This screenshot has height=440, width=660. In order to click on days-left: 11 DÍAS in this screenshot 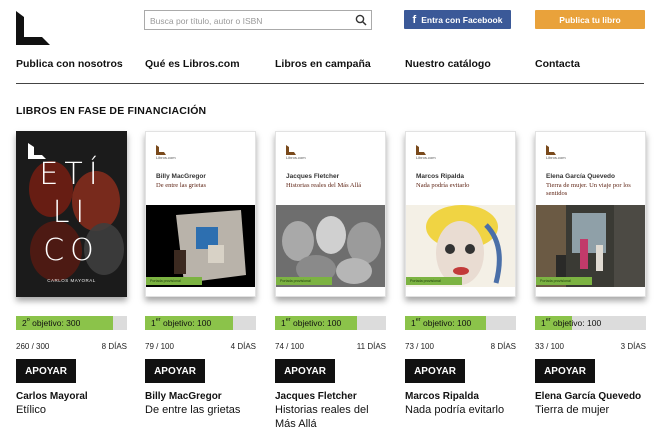, I will do `click(371, 346)`.